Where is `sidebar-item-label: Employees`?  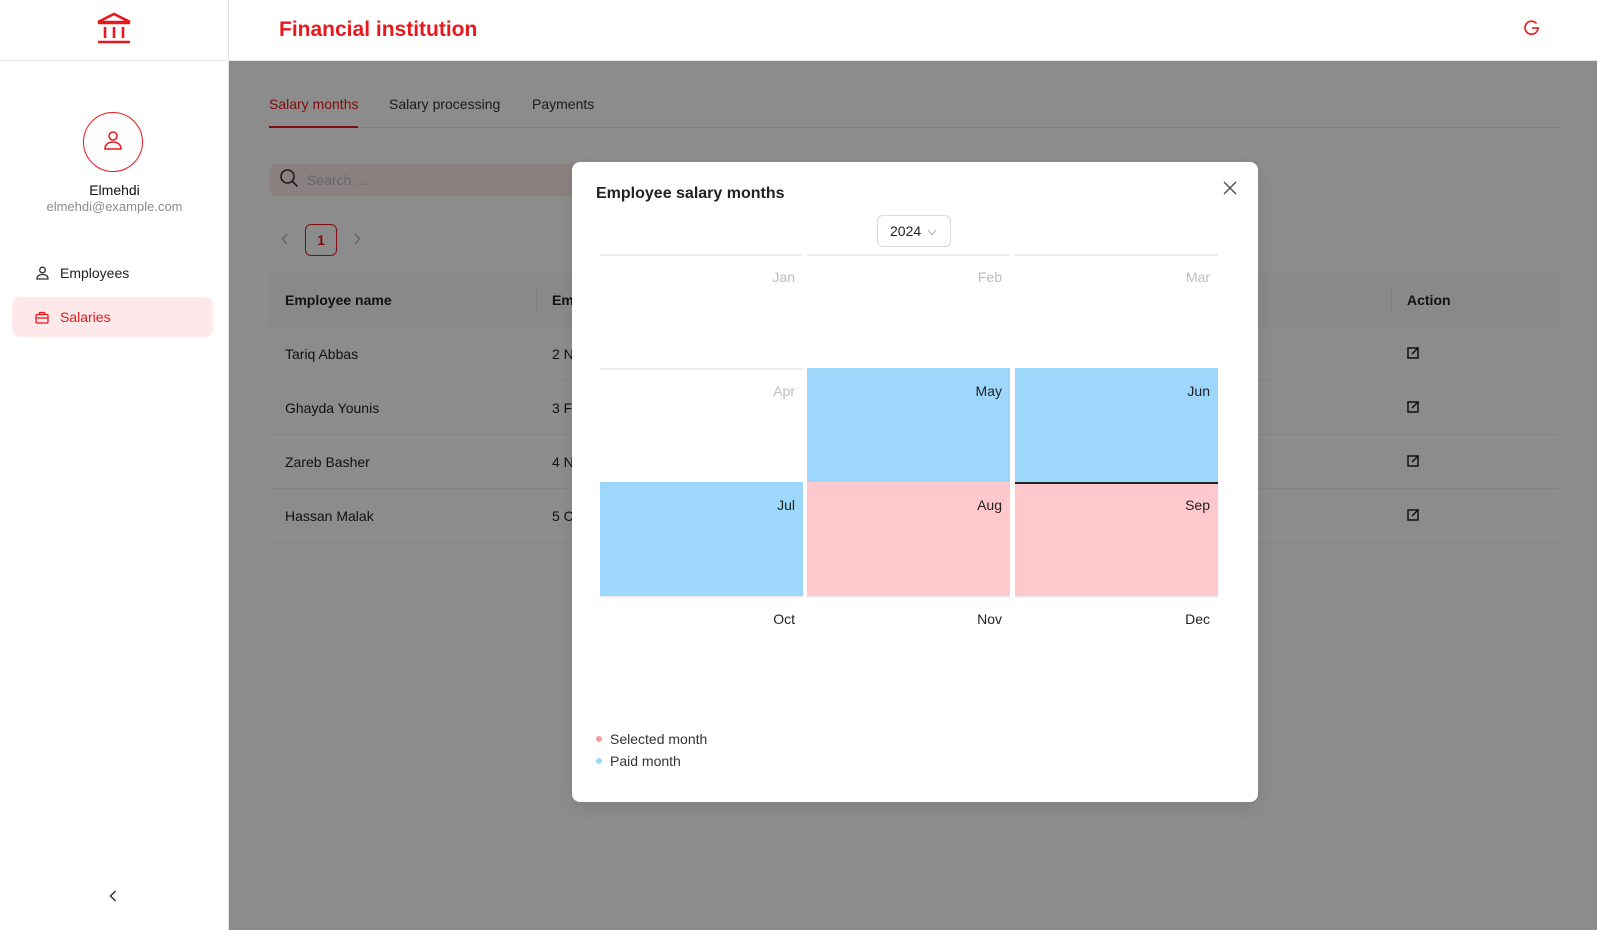 sidebar-item-label: Employees is located at coordinates (95, 273).